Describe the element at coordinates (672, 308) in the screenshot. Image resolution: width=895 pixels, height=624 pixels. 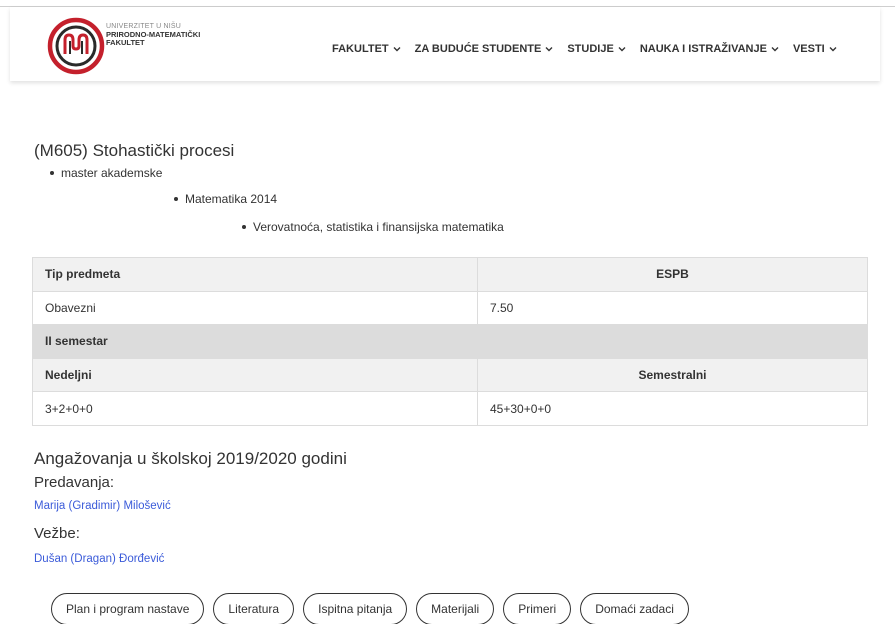
I see `cell-espb: 7.50` at that location.